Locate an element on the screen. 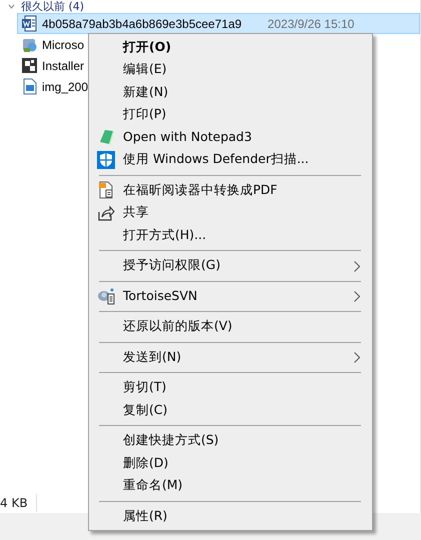 The width and height of the screenshot is (421, 540). file-name: Installer is located at coordinates (63, 66).